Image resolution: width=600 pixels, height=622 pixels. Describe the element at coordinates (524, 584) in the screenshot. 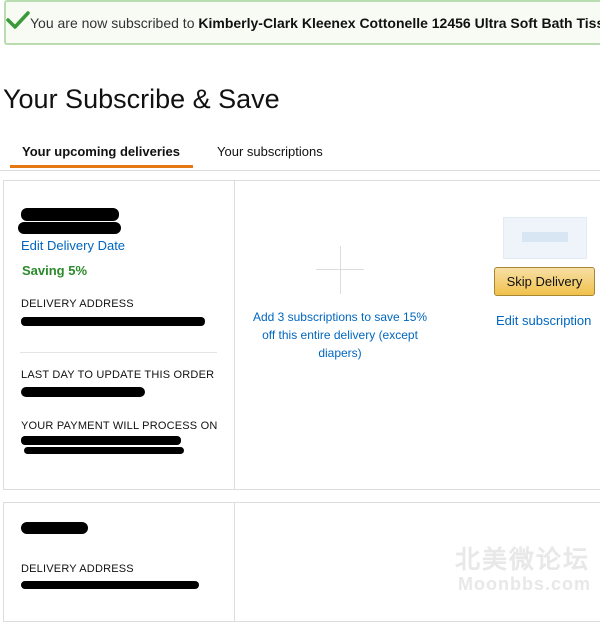

I see `watermark: Moonbbs.com` at that location.